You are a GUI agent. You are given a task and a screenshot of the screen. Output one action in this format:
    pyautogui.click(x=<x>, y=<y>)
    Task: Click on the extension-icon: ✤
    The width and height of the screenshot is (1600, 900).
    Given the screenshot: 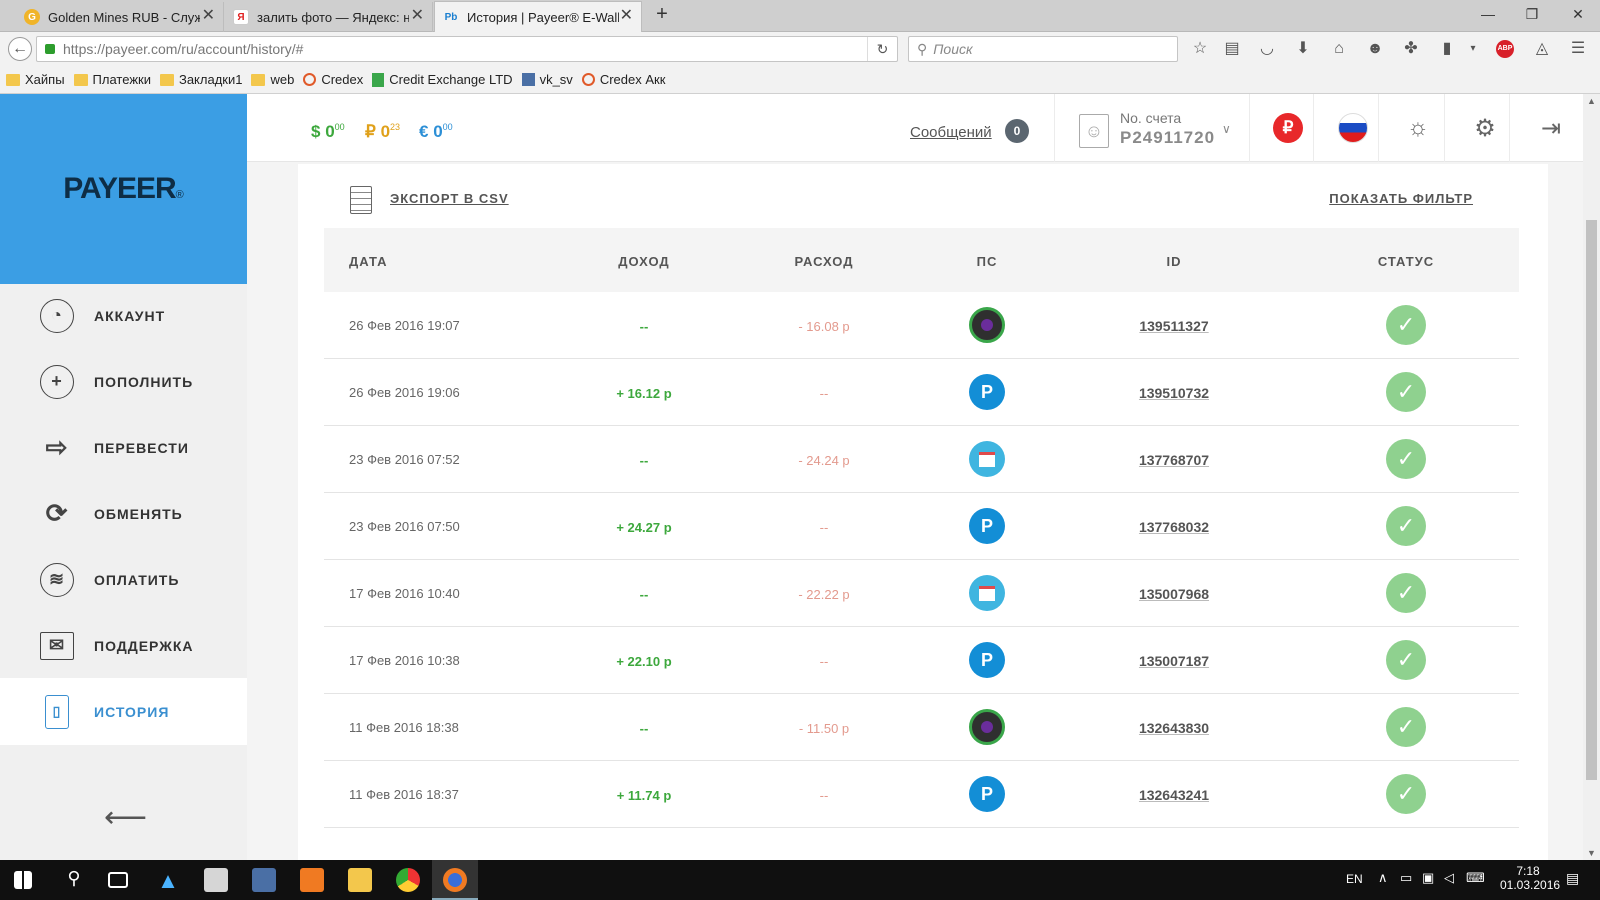 What is the action you would take?
    pyautogui.click(x=1411, y=49)
    